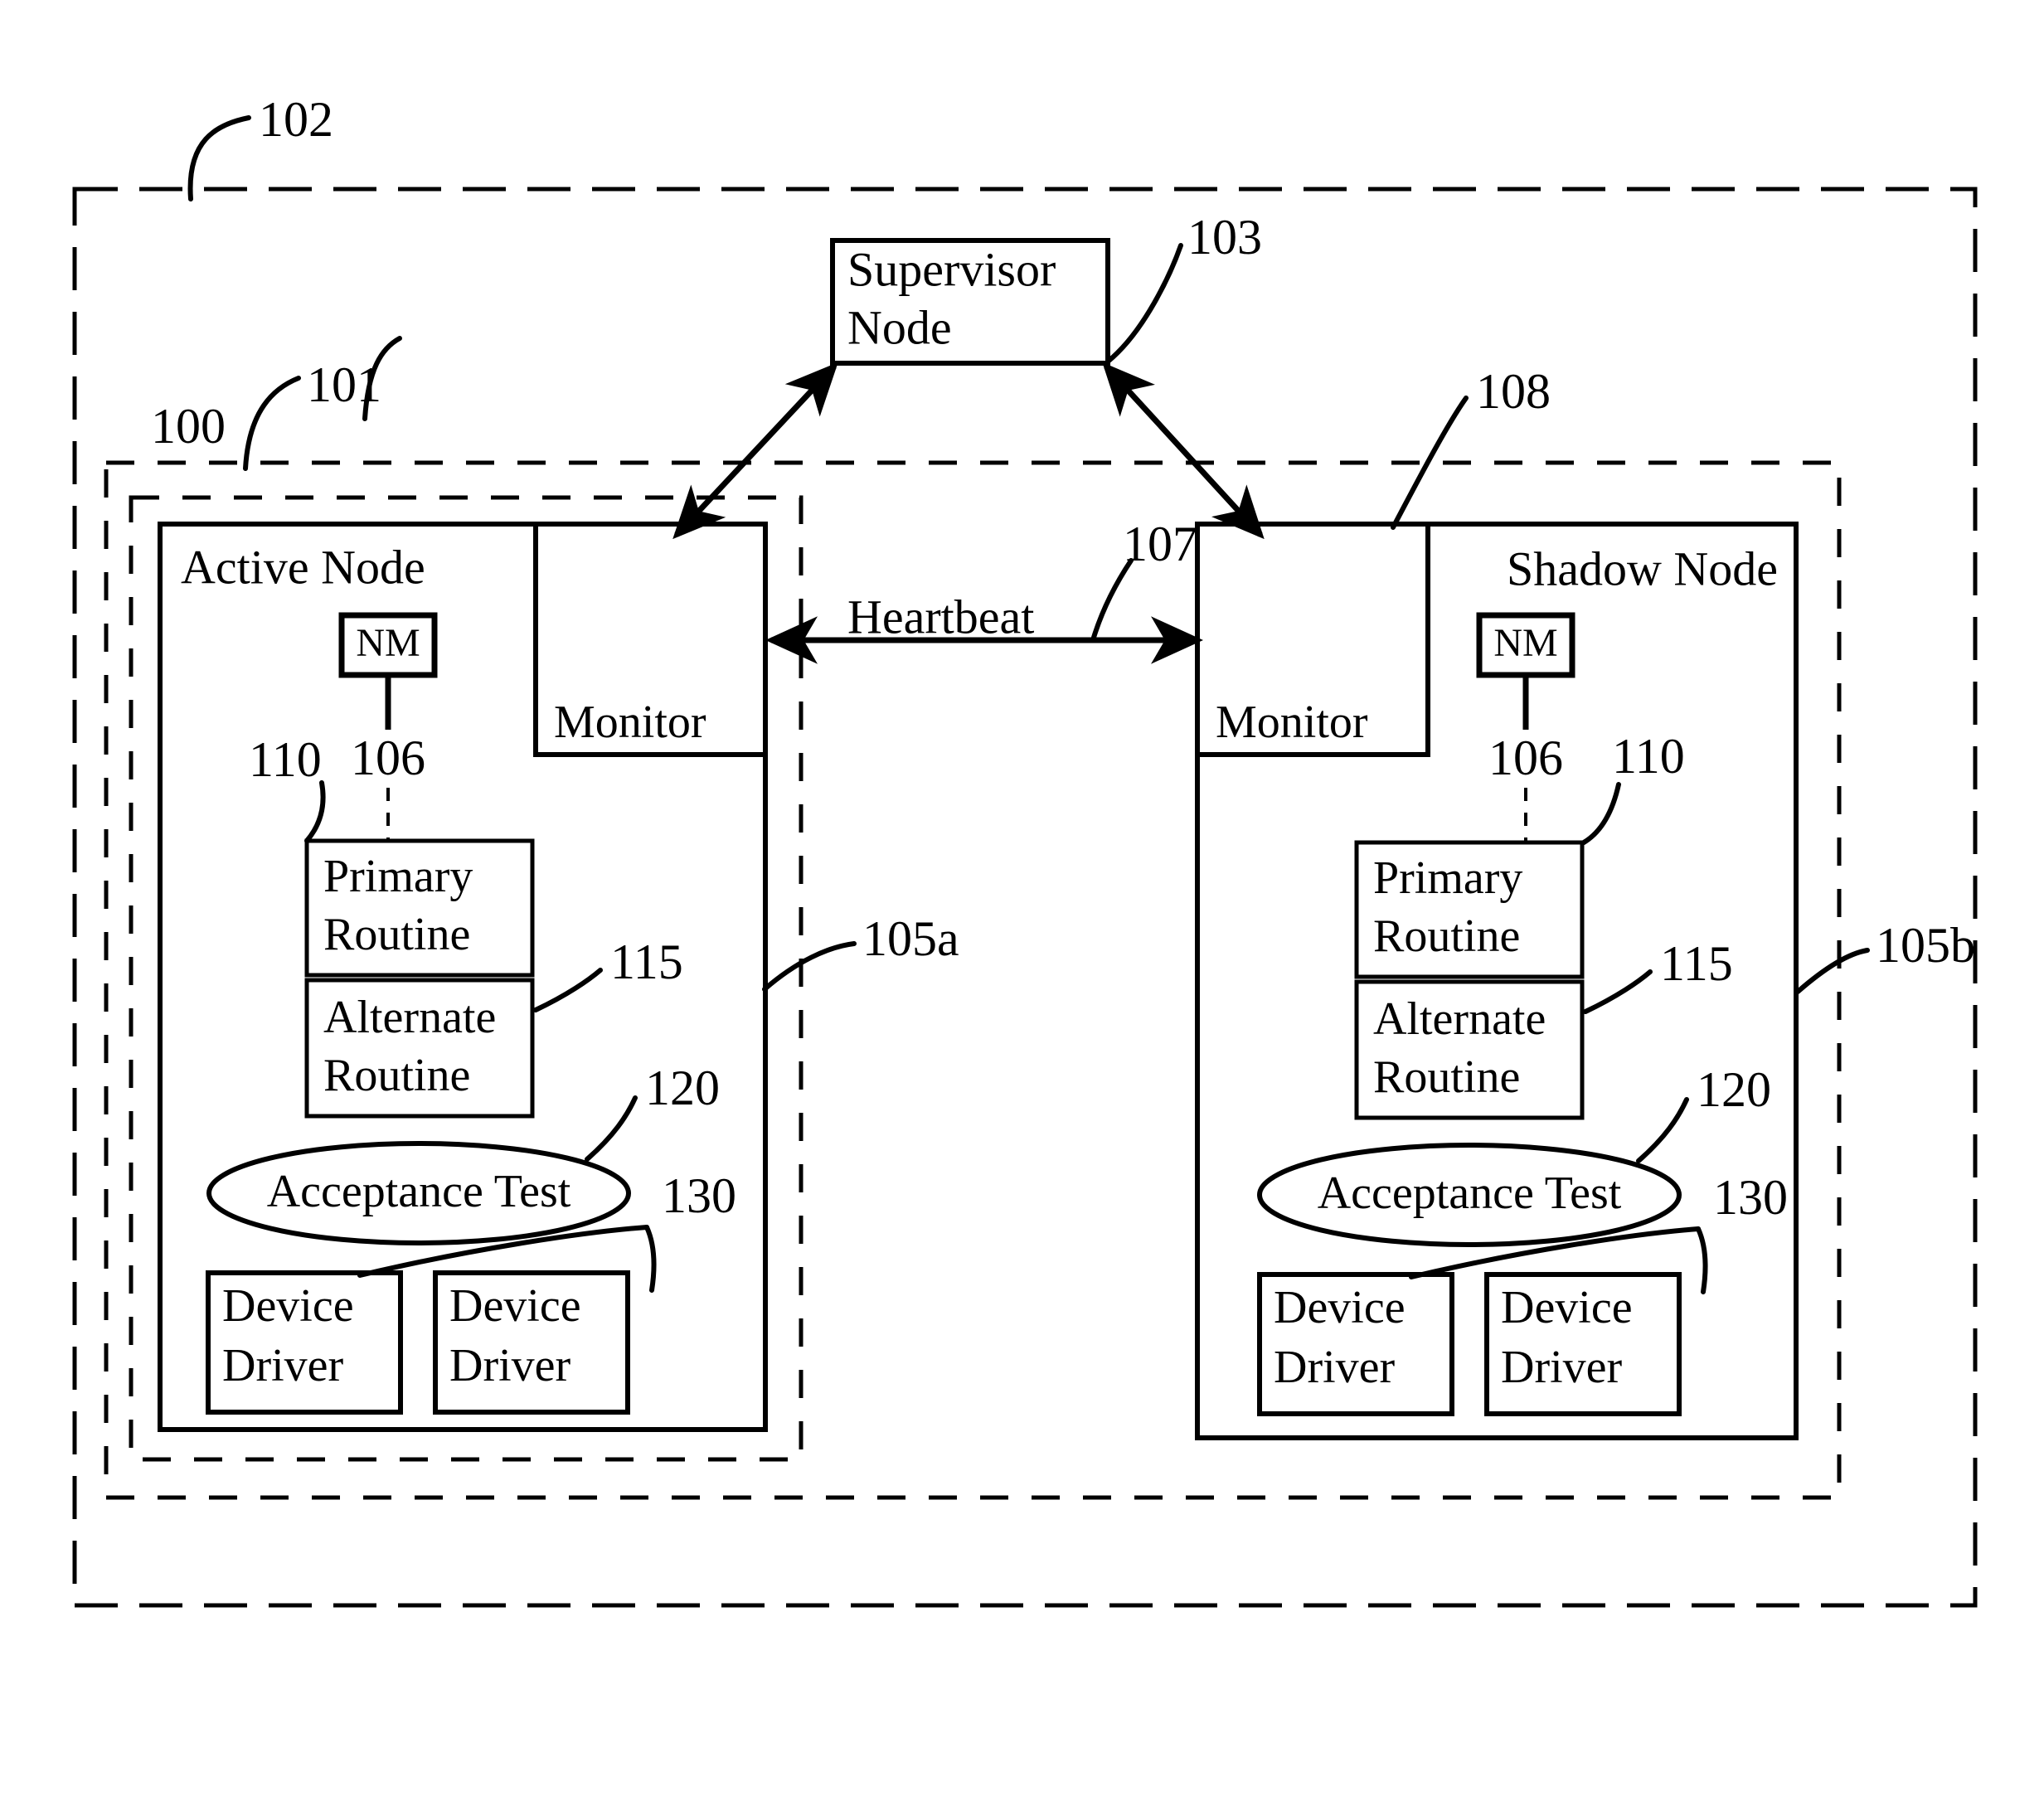 The height and width of the screenshot is (1806, 2044). Describe the element at coordinates (1292, 723) in the screenshot. I see `shadow-monitor-label: Monitor` at that location.